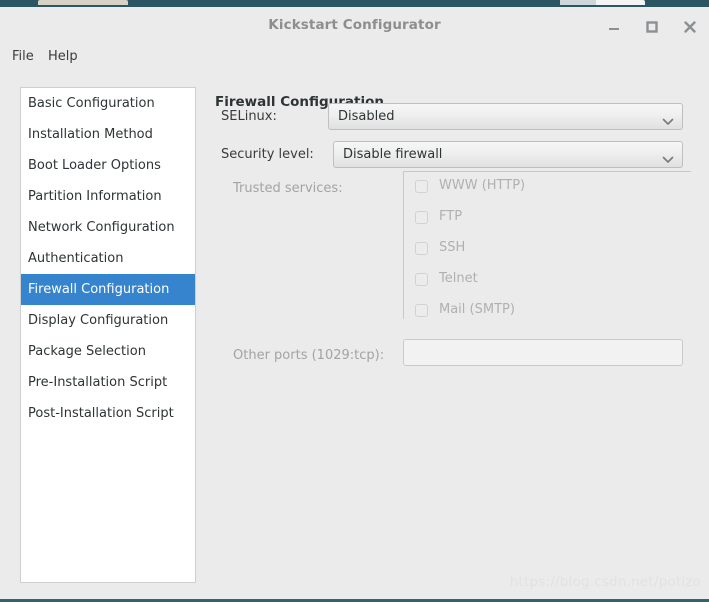  I want to click on background-tab-right-inactive, so click(578, 2).